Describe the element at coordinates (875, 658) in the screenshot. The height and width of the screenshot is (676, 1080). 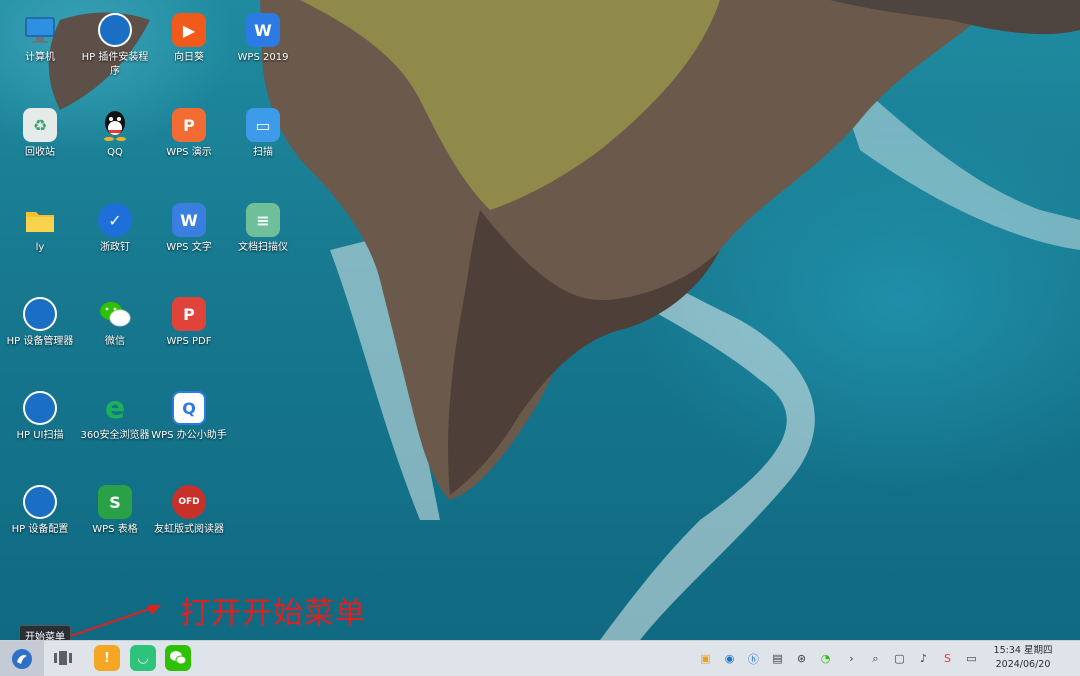
I see `search-icon: ⌕` at that location.